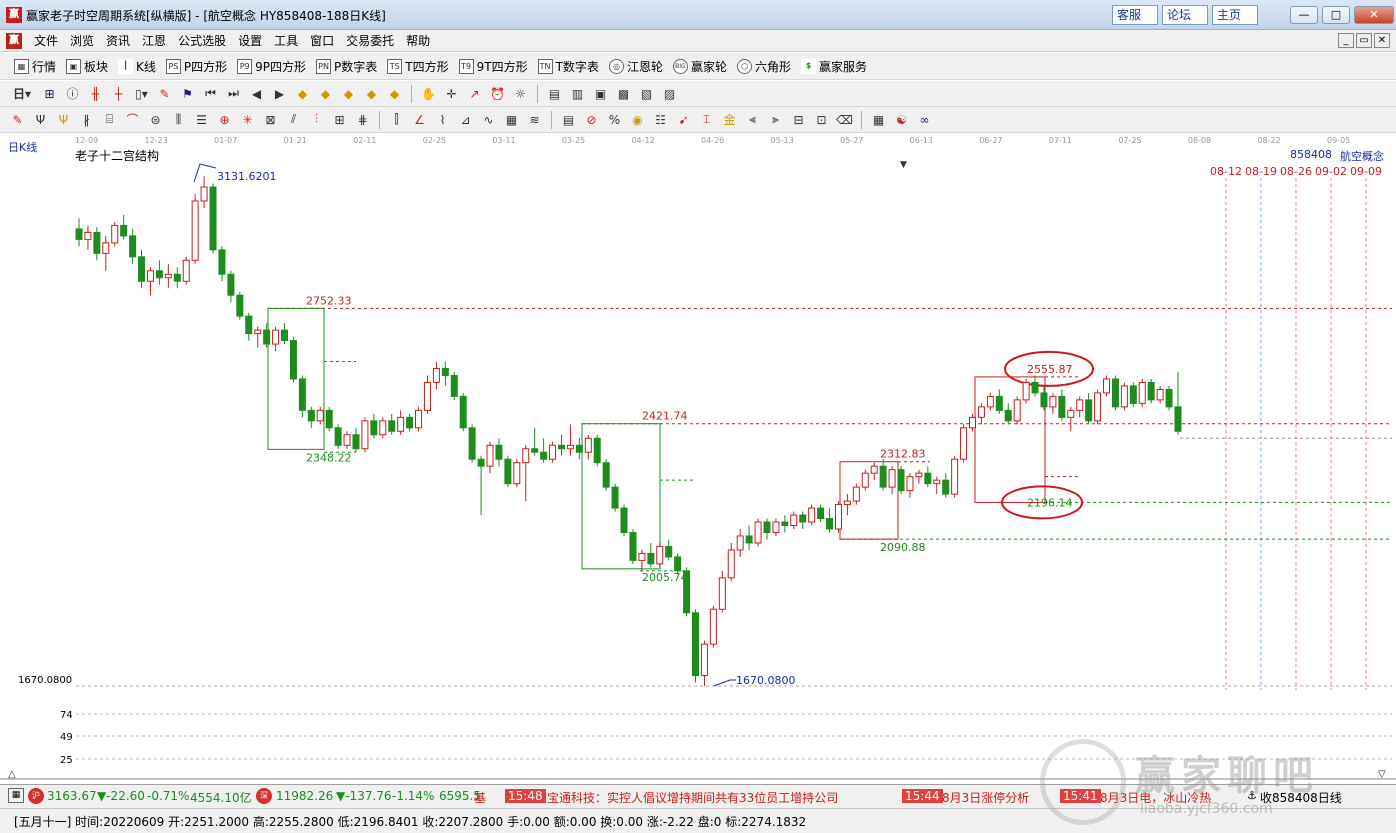 The height and width of the screenshot is (833, 1396). What do you see at coordinates (1336, 15) in the screenshot?
I see `maximize-button: □` at bounding box center [1336, 15].